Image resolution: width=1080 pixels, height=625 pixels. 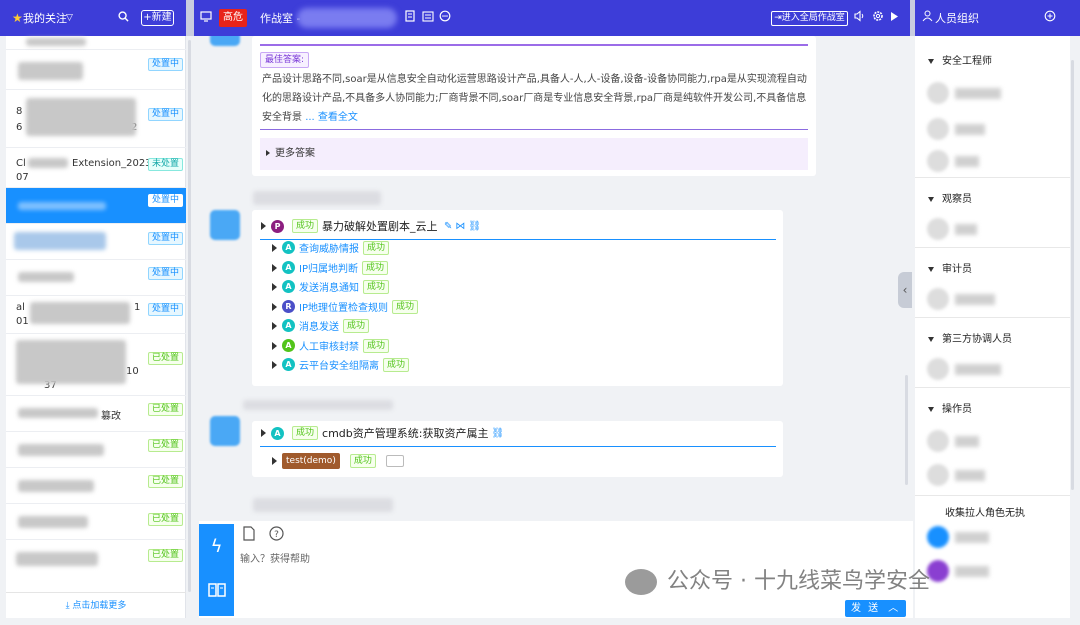 I want to click on org-panel: 安全工程师 观察员 审计员 第三方协调人员 操作员 收集拉人角色无执, so click(x=992, y=327).